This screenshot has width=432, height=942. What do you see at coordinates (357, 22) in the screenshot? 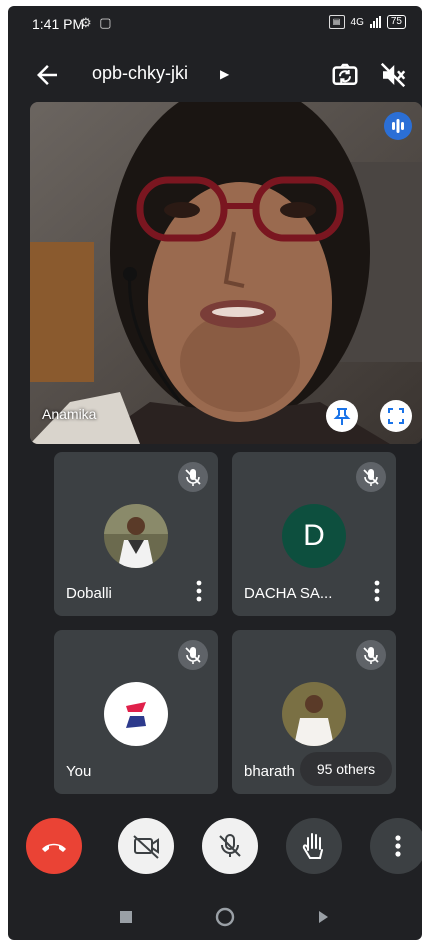
I see `network-type: 4G` at bounding box center [357, 22].